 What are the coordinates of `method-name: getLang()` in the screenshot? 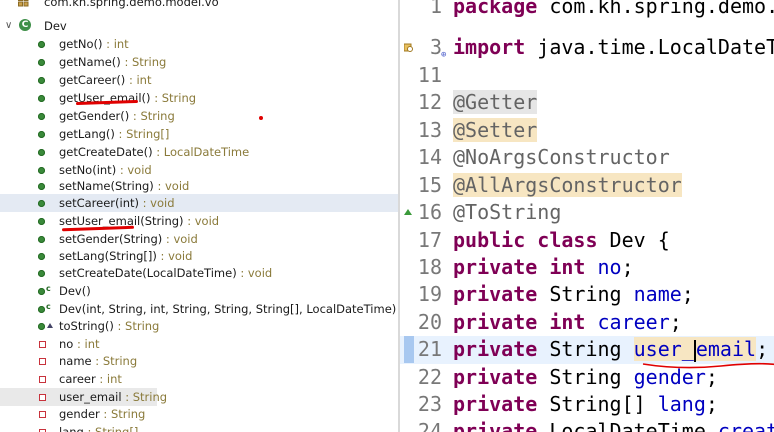 It's located at (87, 134).